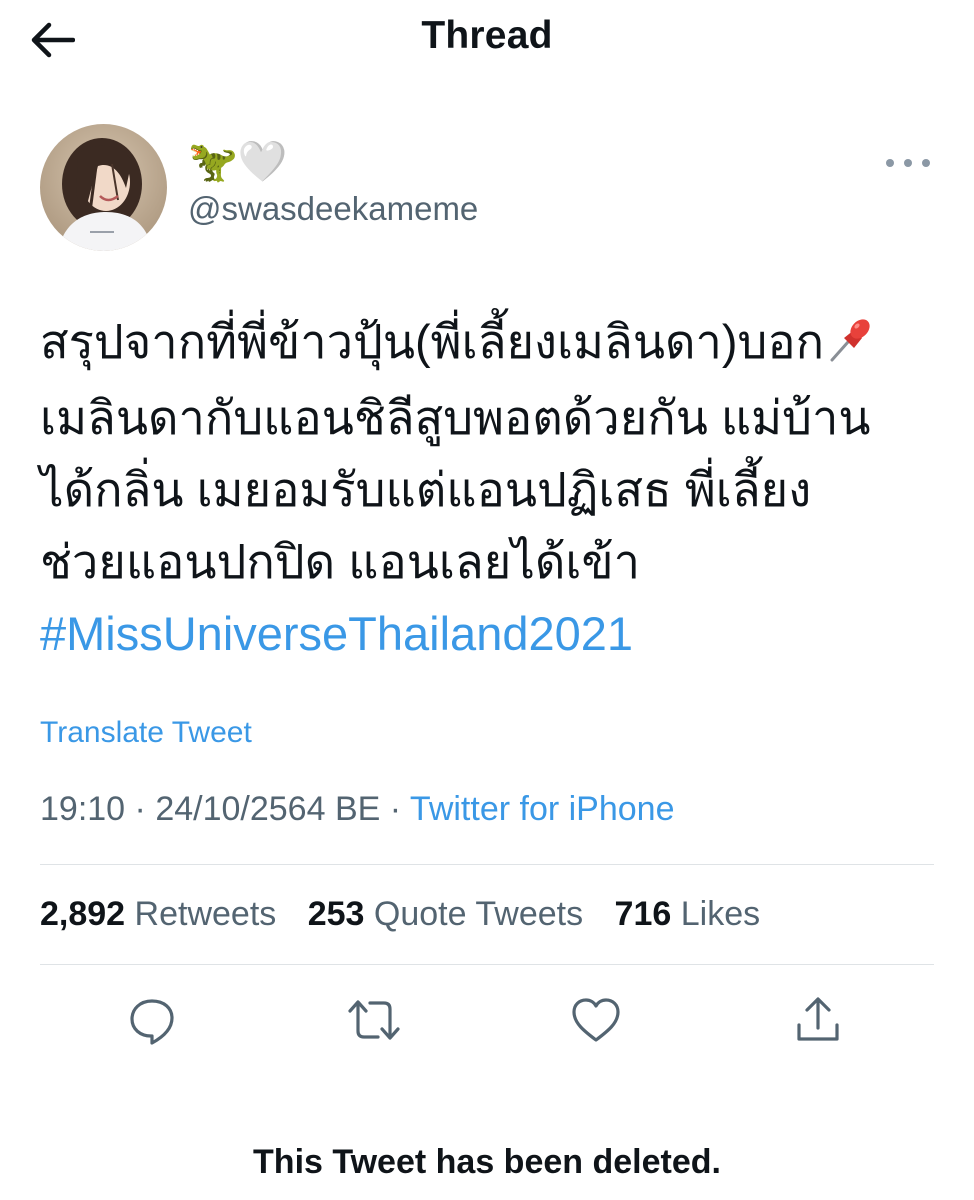 This screenshot has width=974, height=1200. What do you see at coordinates (487, 35) in the screenshot?
I see `page-title: Thread` at bounding box center [487, 35].